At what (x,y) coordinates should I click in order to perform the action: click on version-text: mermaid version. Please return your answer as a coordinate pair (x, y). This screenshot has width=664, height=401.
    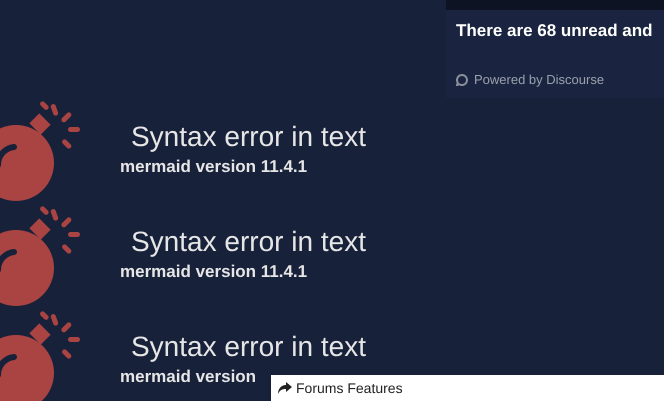
    Looking at the image, I should click on (188, 377).